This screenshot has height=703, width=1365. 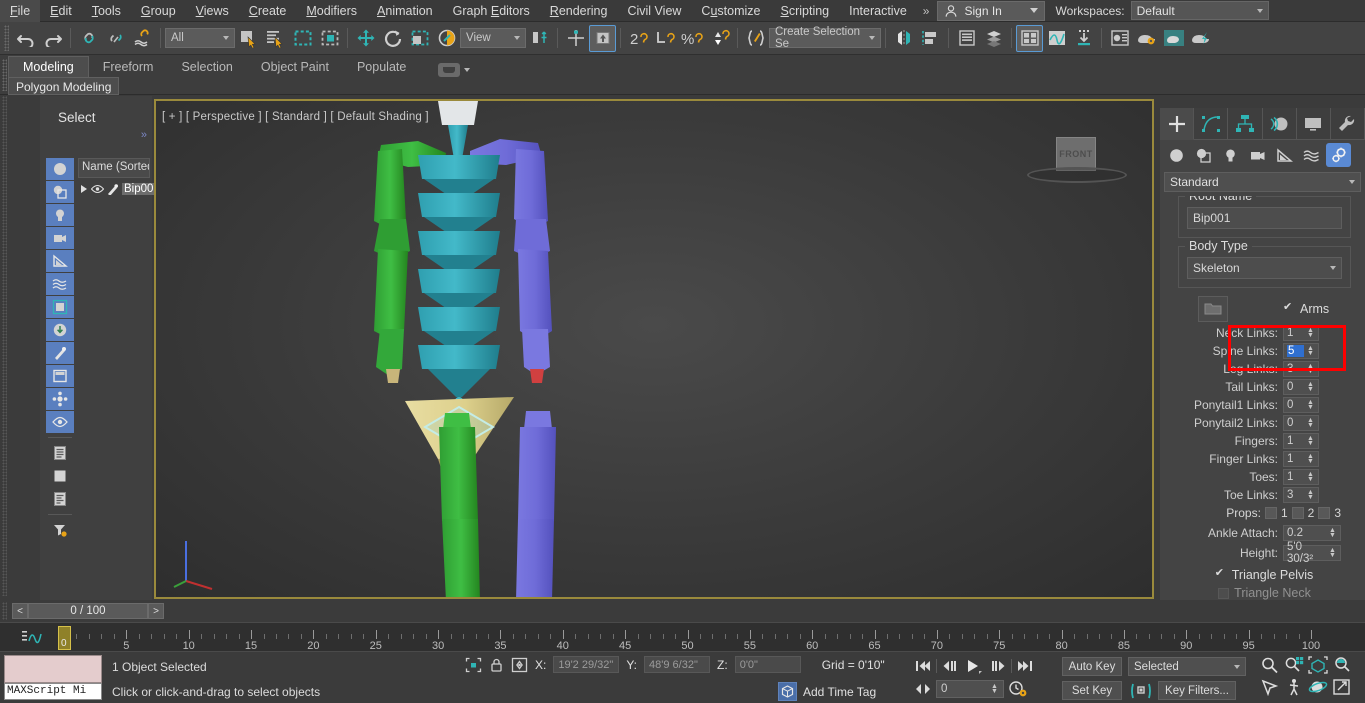 What do you see at coordinates (212, 11) in the screenshot?
I see `menu-views: Views` at bounding box center [212, 11].